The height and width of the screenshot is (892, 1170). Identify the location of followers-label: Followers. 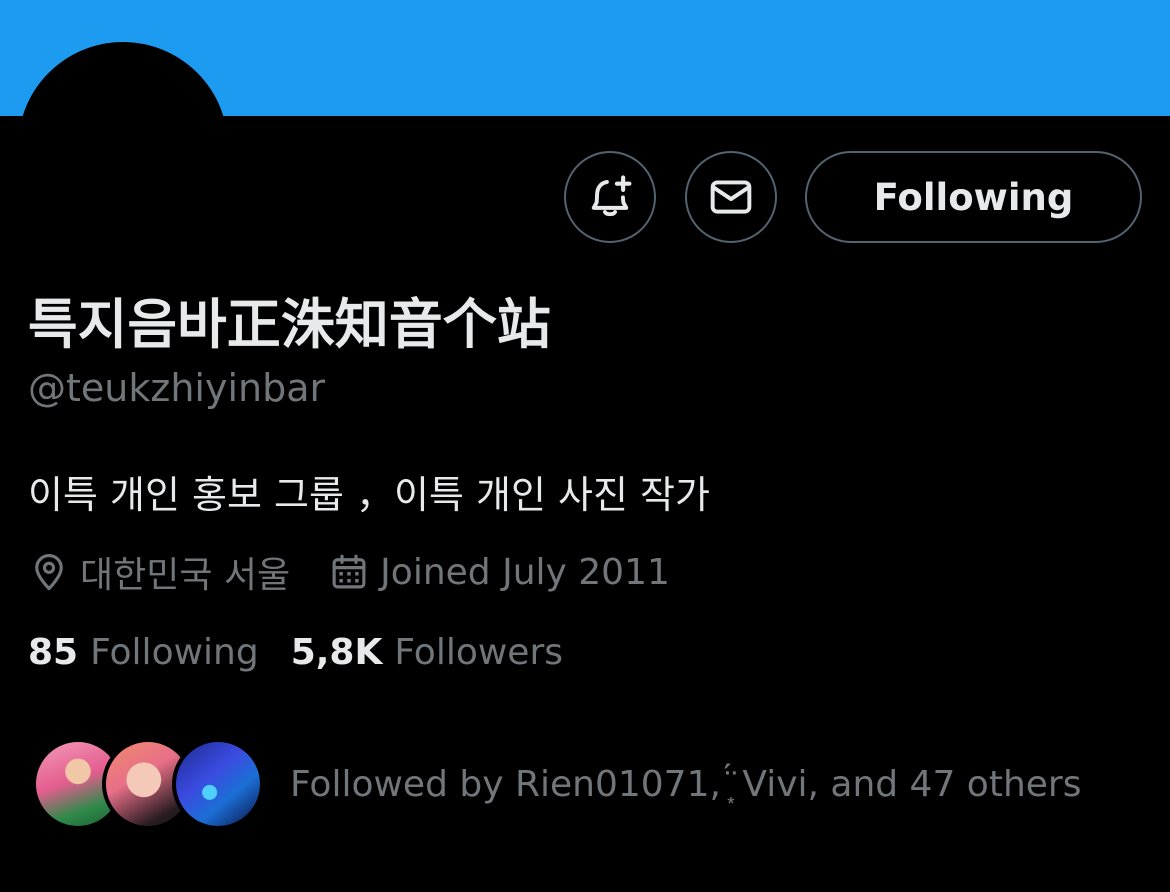
(479, 652).